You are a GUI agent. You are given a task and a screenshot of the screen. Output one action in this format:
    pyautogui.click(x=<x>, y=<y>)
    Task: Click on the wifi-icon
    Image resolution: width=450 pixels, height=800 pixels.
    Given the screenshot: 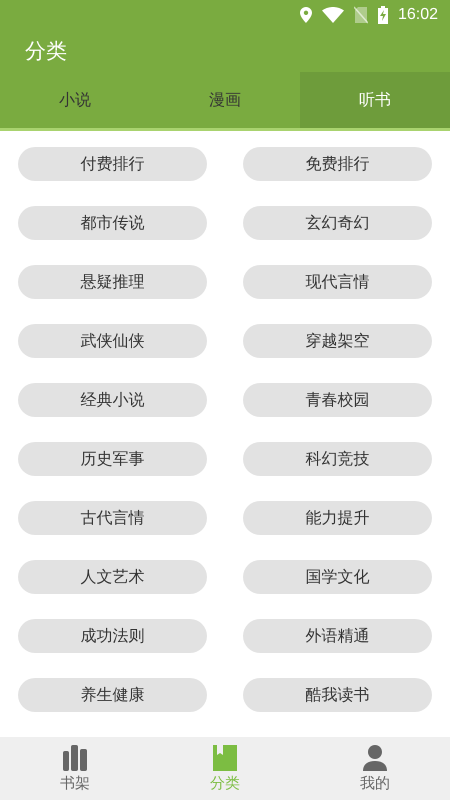 What is the action you would take?
    pyautogui.click(x=333, y=15)
    